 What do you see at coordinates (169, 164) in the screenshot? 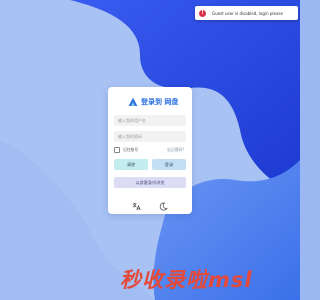
I see `login-button: 登录` at bounding box center [169, 164].